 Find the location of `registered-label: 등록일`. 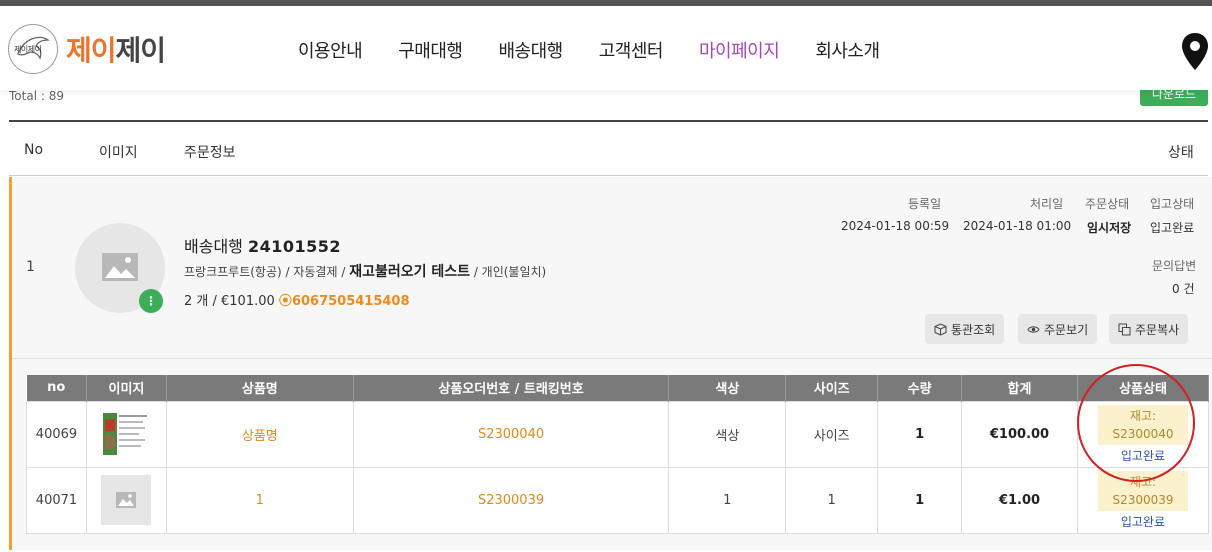

registered-label: 등록일 is located at coordinates (925, 204).